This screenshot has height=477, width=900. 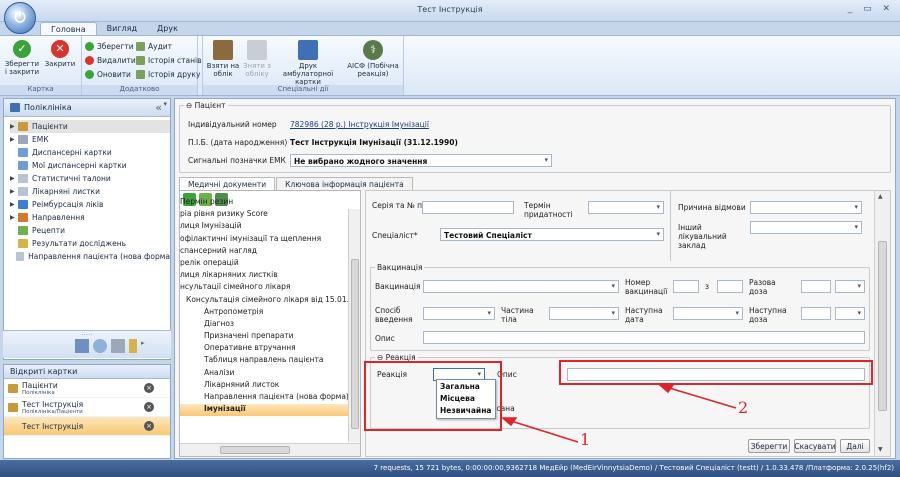 I want to click on app-menu-button: ⏻, so click(x=20, y=18).